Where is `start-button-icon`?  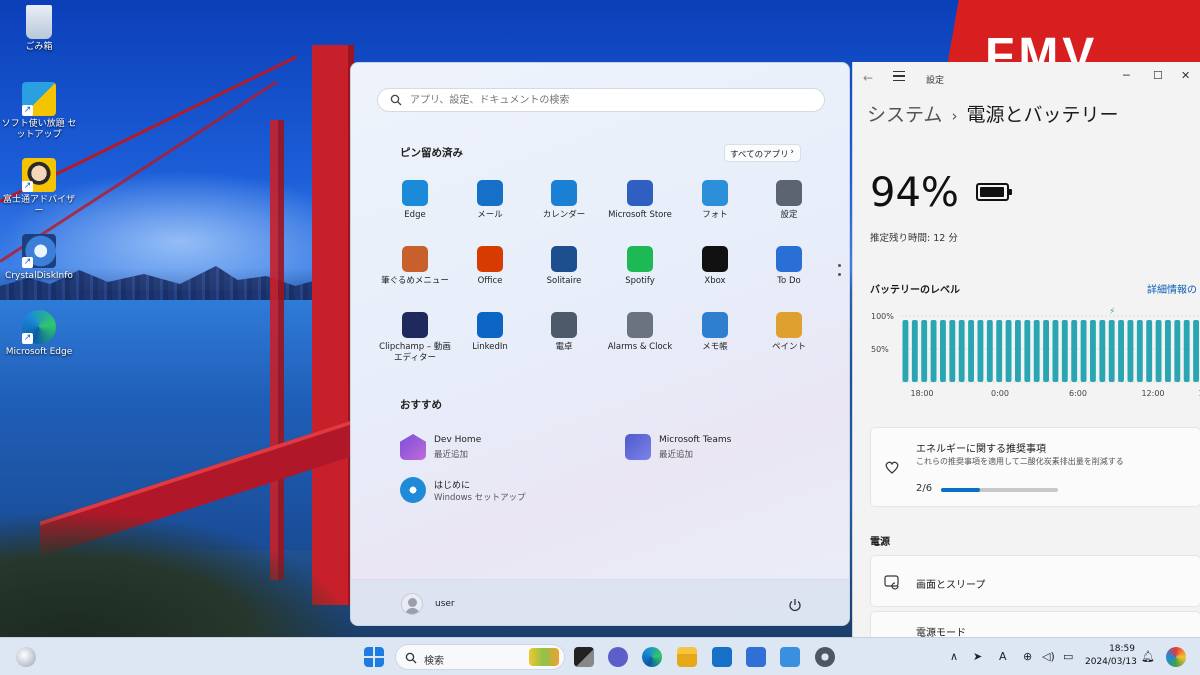 start-button-icon is located at coordinates (374, 657).